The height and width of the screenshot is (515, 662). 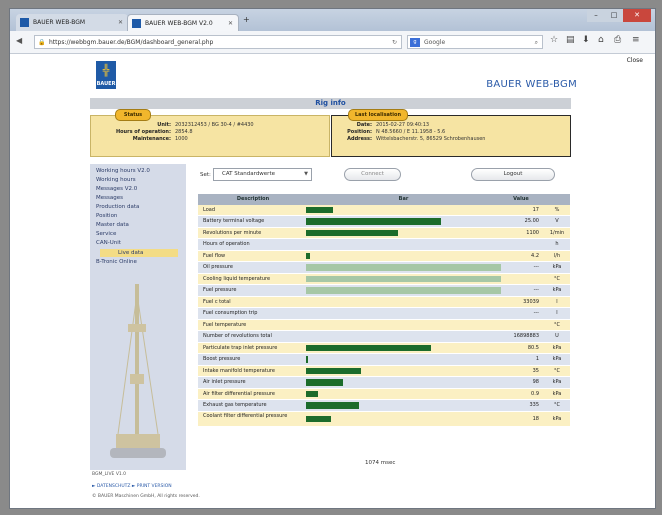 I want to click on set-select: CAT Standardwerte ▼, so click(x=262, y=174).